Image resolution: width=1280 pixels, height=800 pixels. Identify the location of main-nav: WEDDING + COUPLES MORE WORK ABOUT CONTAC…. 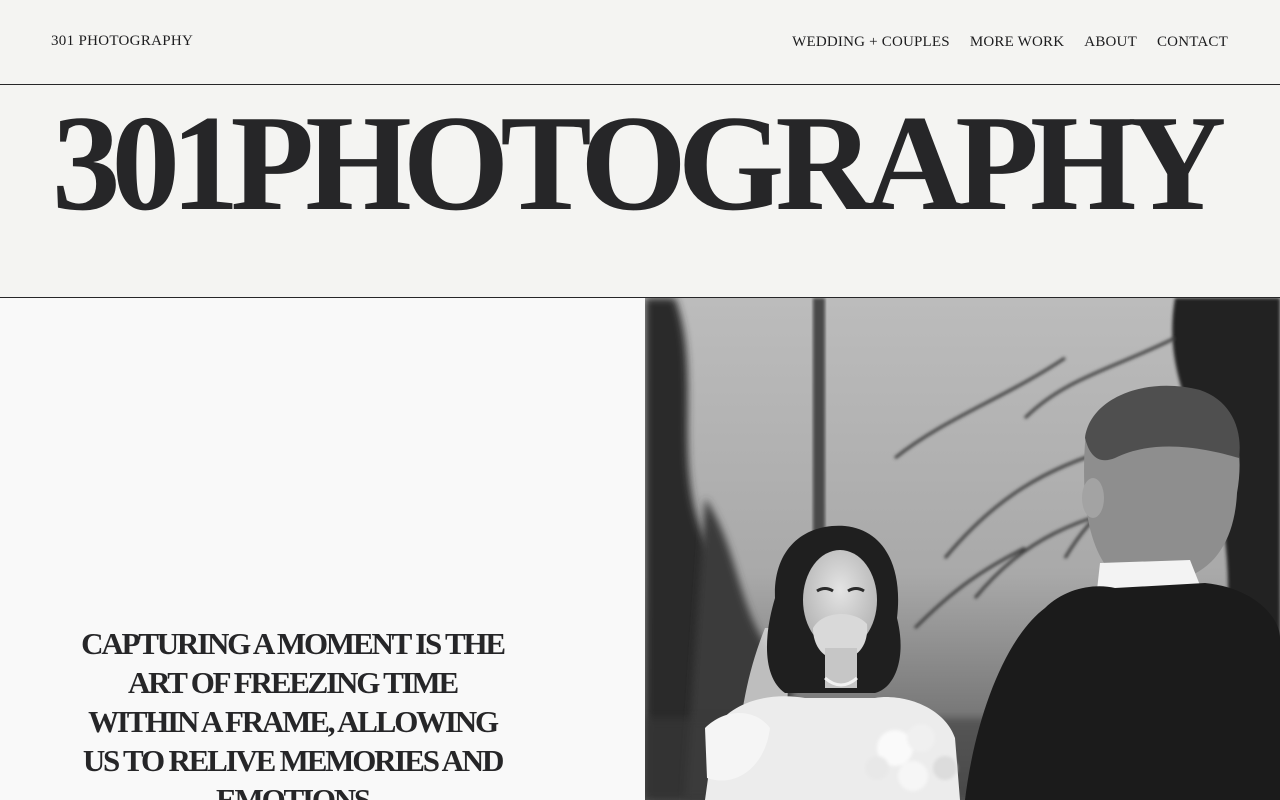
(1010, 42).